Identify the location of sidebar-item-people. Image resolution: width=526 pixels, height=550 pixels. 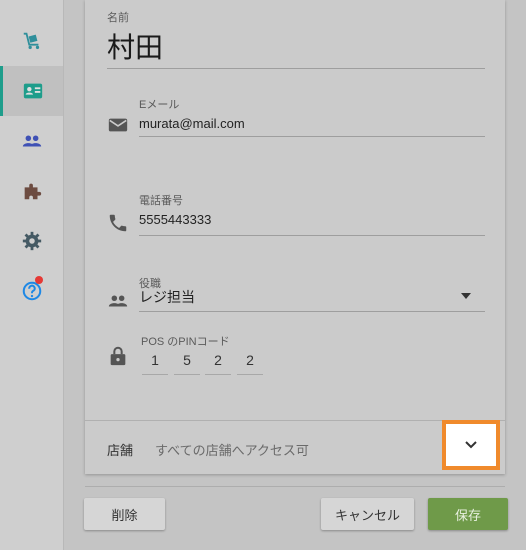
(31, 141).